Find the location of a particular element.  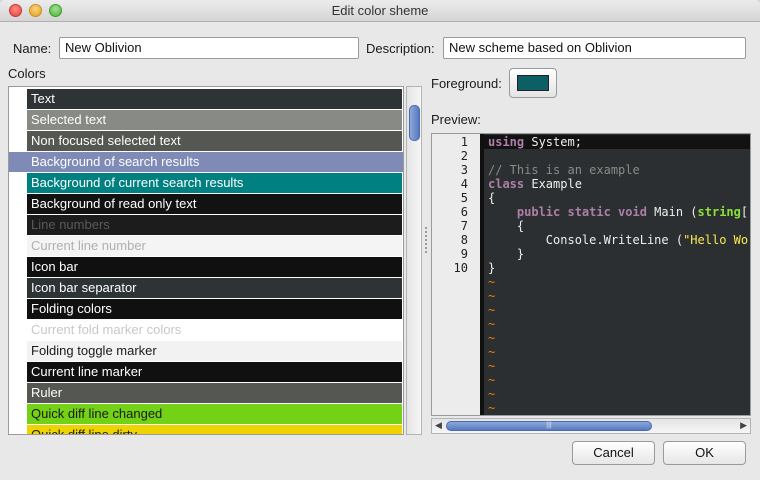

window-title: Edit color sheme is located at coordinates (380, 10).